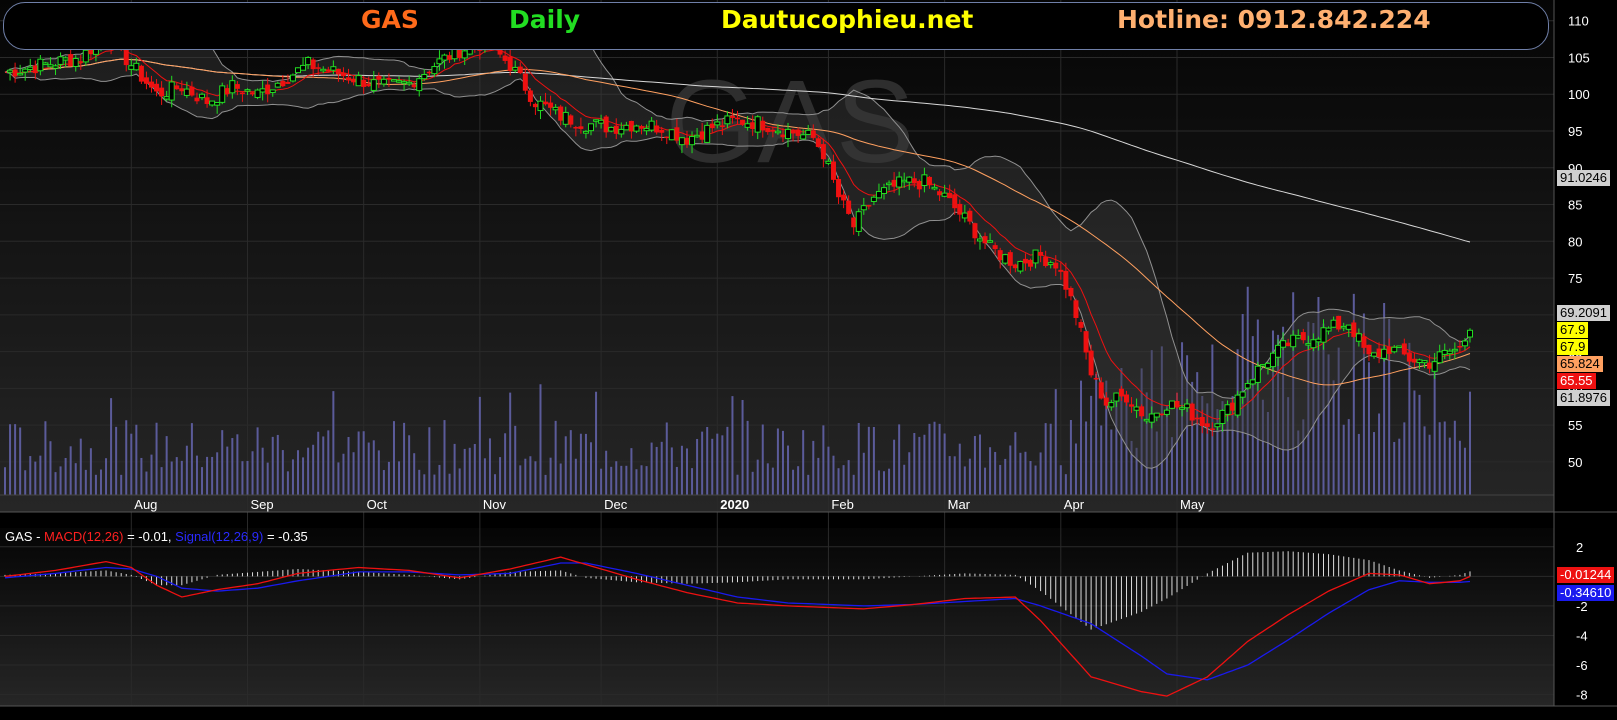  I want to click on period-title: Daily, so click(545, 19).